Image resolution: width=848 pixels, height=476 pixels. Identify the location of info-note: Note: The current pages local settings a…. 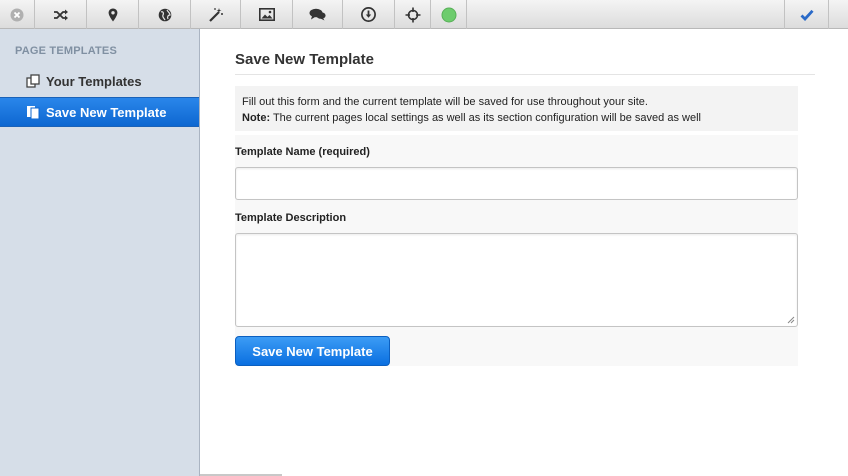
(516, 118).